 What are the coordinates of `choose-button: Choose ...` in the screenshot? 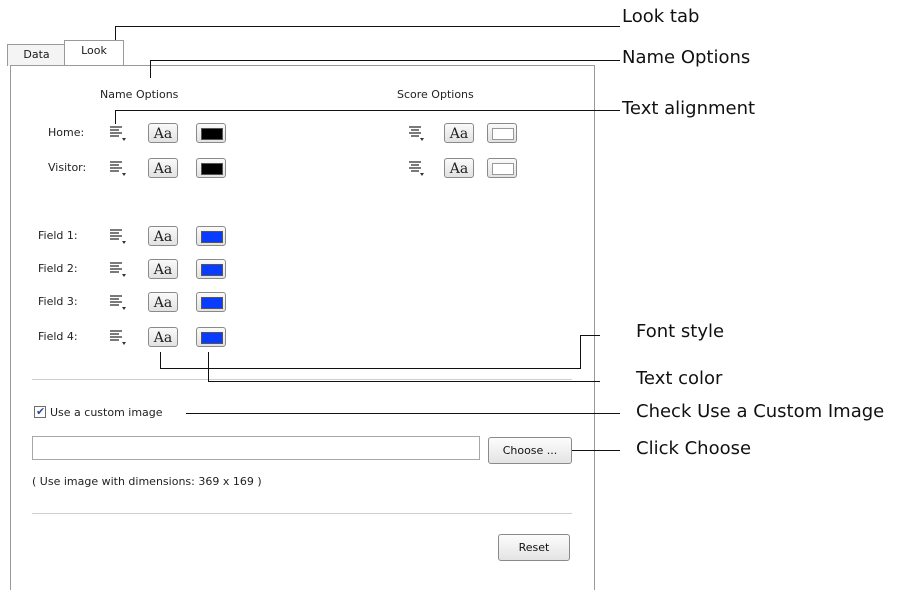 It's located at (530, 450).